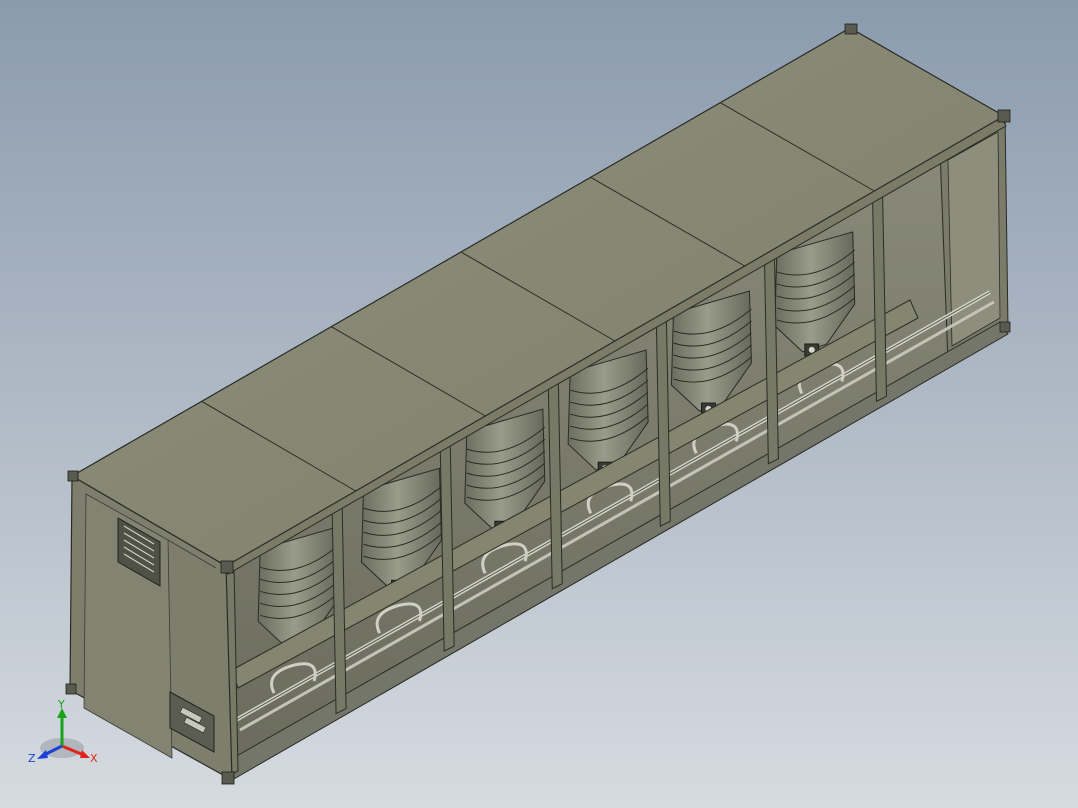  What do you see at coordinates (94, 758) in the screenshot?
I see `x-axis-label: X` at bounding box center [94, 758].